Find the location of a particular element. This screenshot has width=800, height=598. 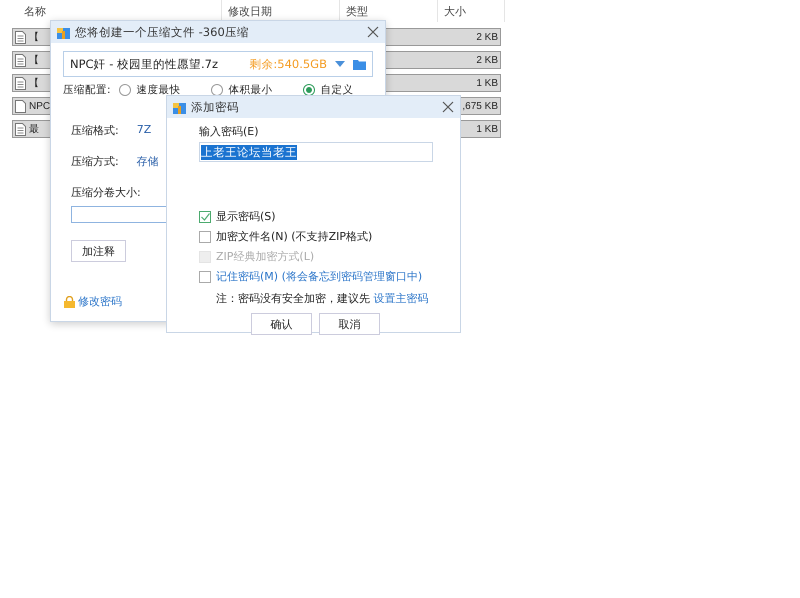

password-label: 输入密码(E) is located at coordinates (229, 131).